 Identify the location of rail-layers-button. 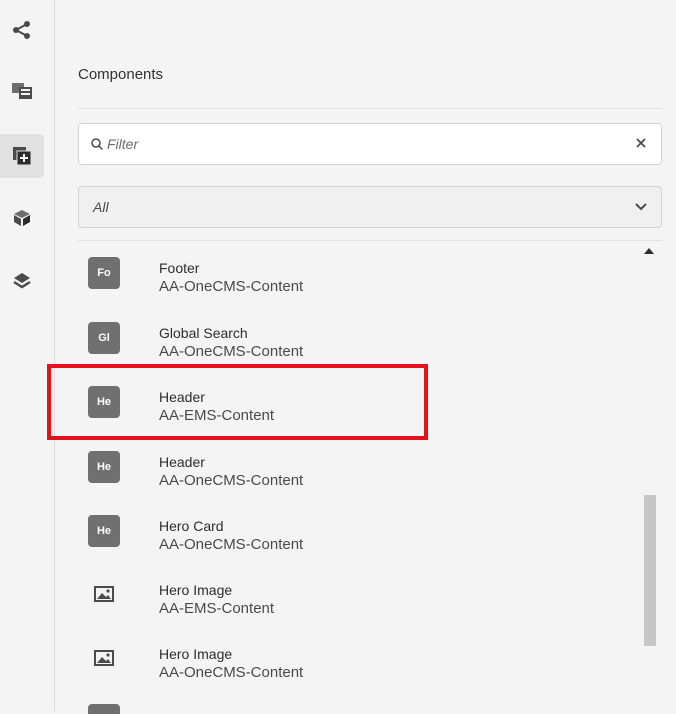
(22, 281).